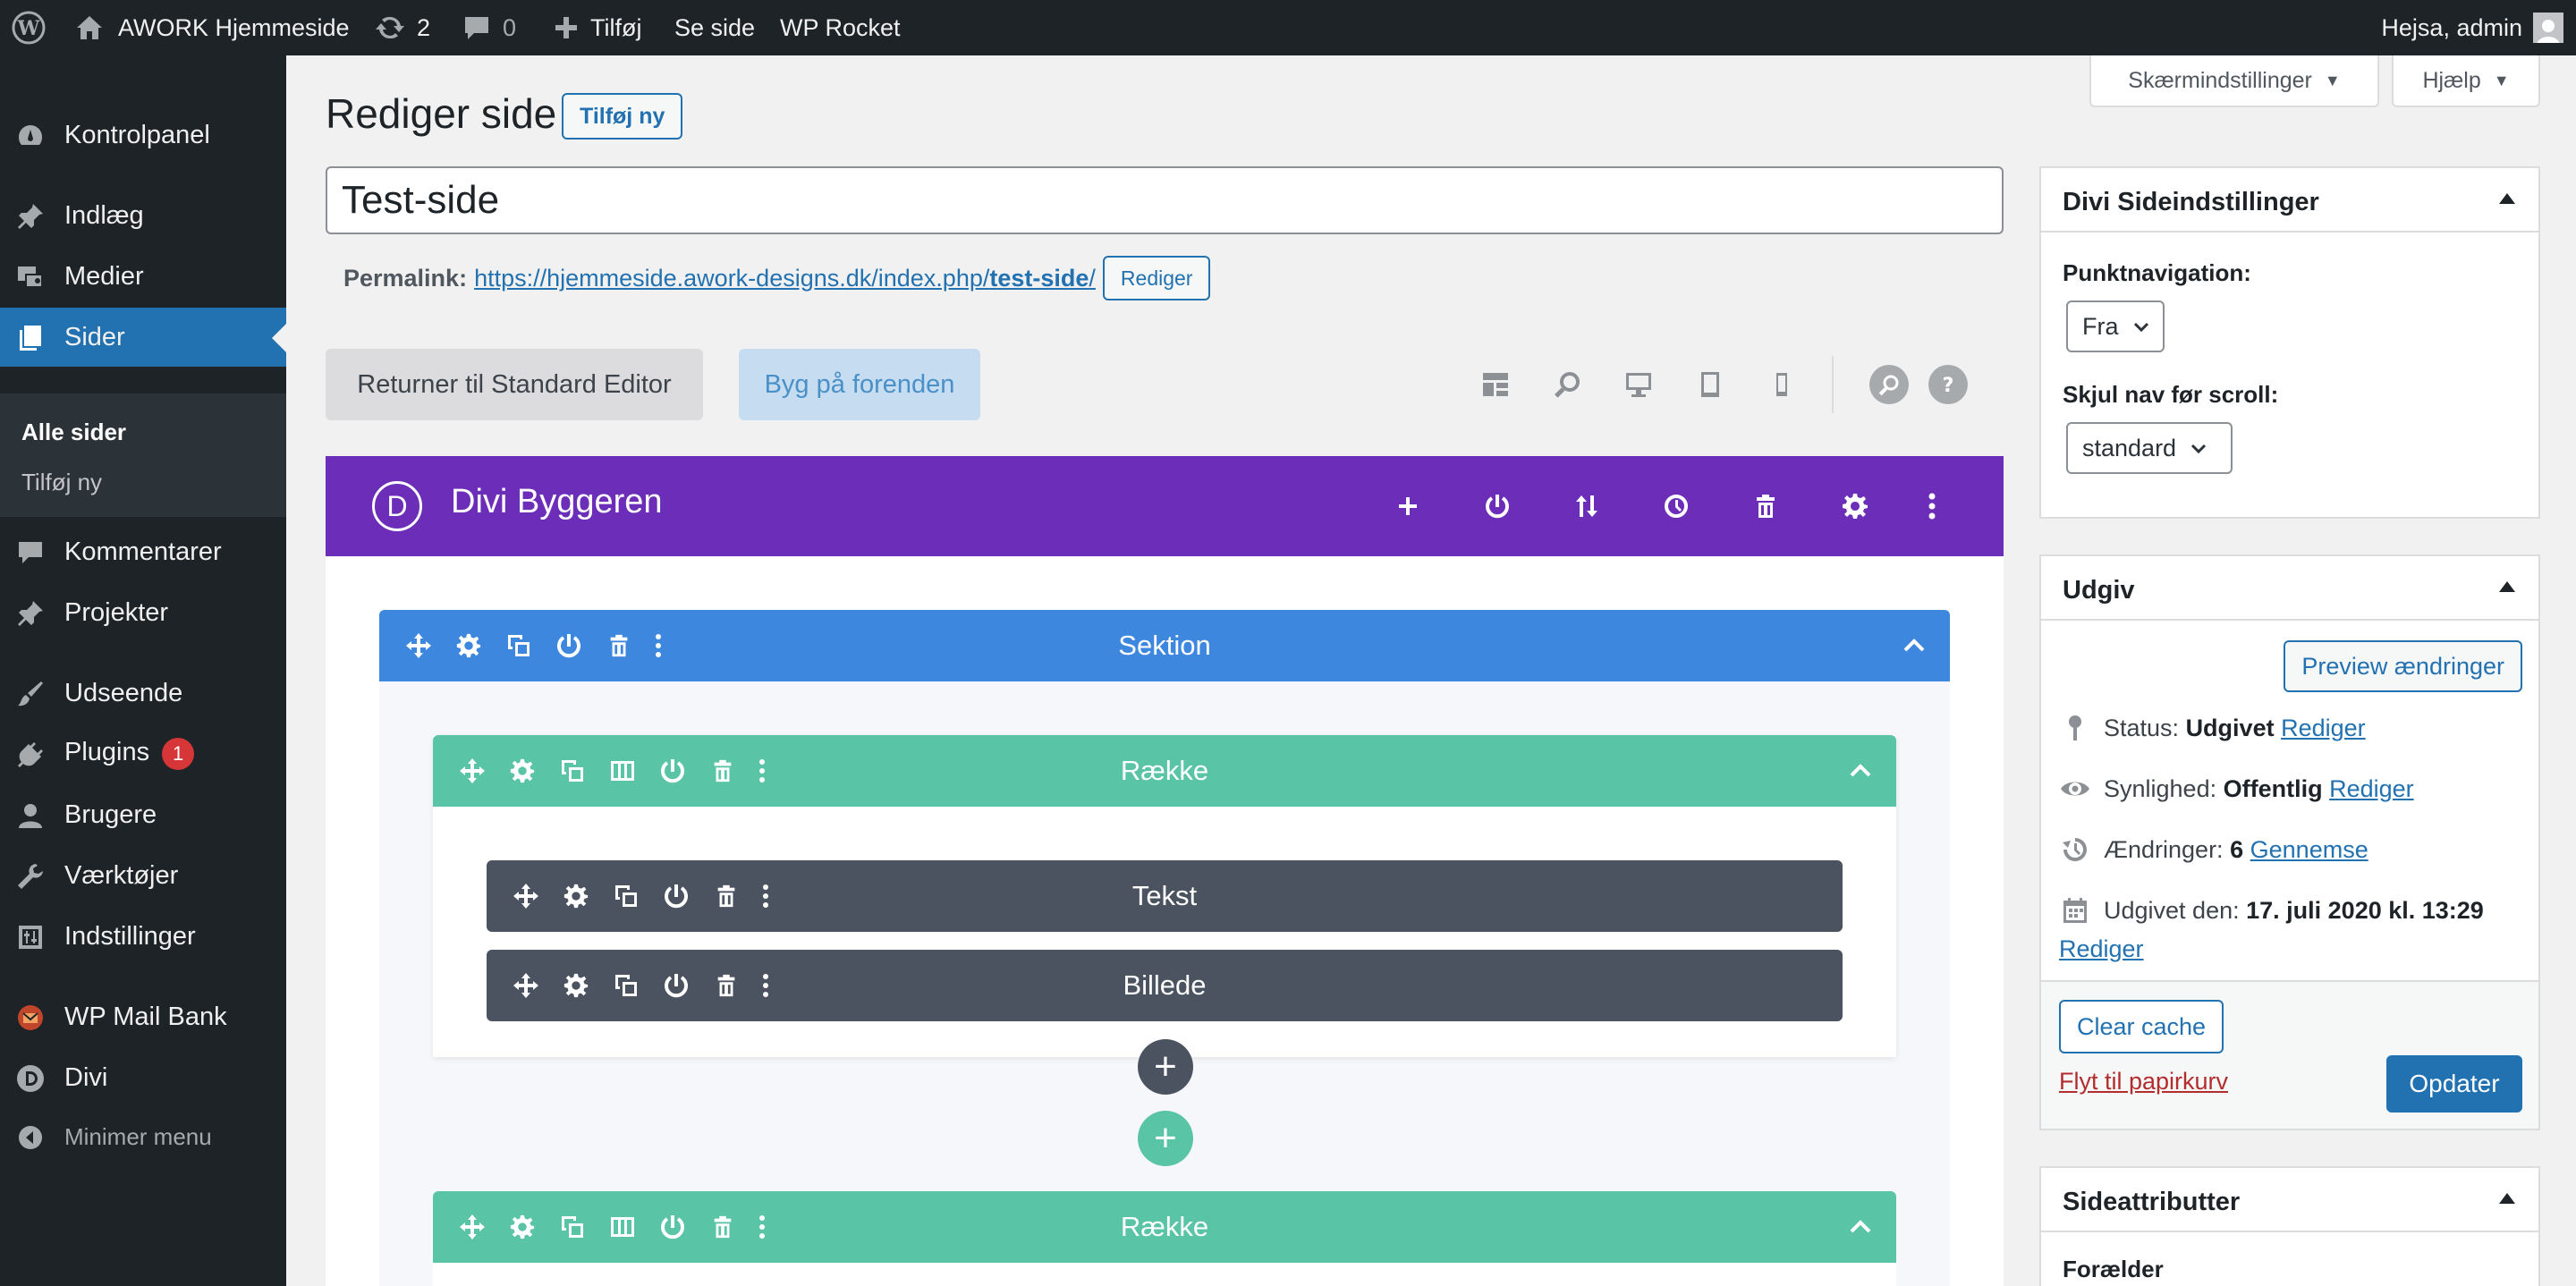 Image resolution: width=2576 pixels, height=1286 pixels. What do you see at coordinates (1497, 506) in the screenshot?
I see `portability-icon` at bounding box center [1497, 506].